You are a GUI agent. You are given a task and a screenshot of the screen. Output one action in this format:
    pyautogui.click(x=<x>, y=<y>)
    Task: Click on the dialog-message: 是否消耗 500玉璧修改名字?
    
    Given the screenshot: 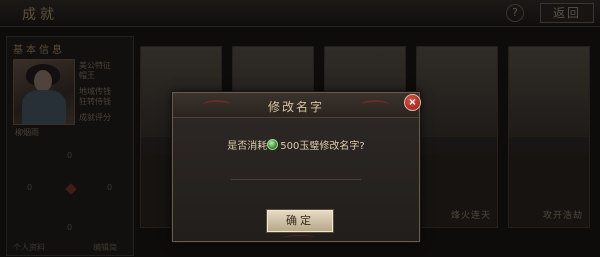 What is the action you would take?
    pyautogui.click(x=296, y=144)
    